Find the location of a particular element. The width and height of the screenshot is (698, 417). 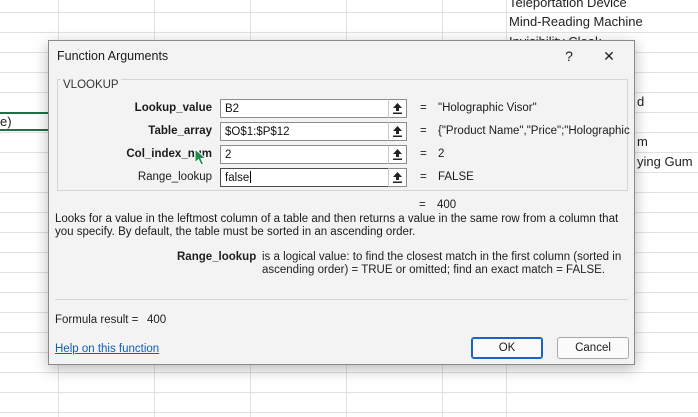

dialog-title: Function Arguments is located at coordinates (113, 56).